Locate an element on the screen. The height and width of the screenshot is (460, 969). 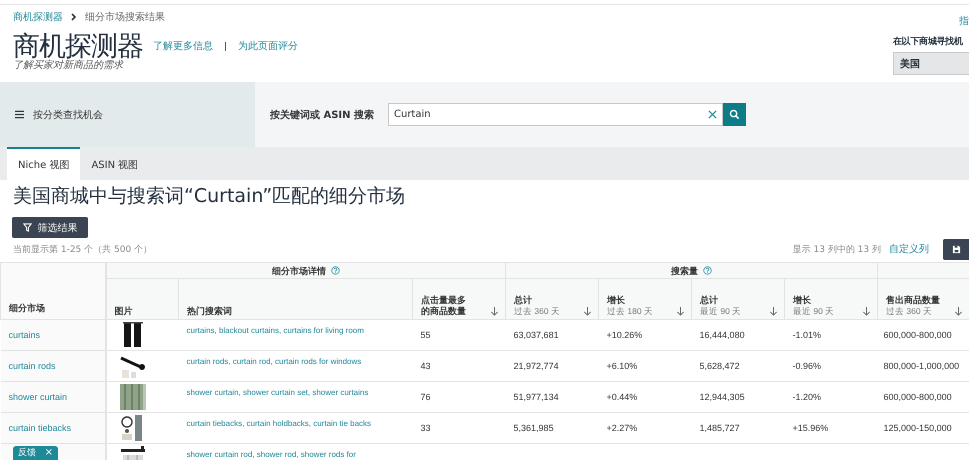
table-cell: +15.96% is located at coordinates (810, 428).